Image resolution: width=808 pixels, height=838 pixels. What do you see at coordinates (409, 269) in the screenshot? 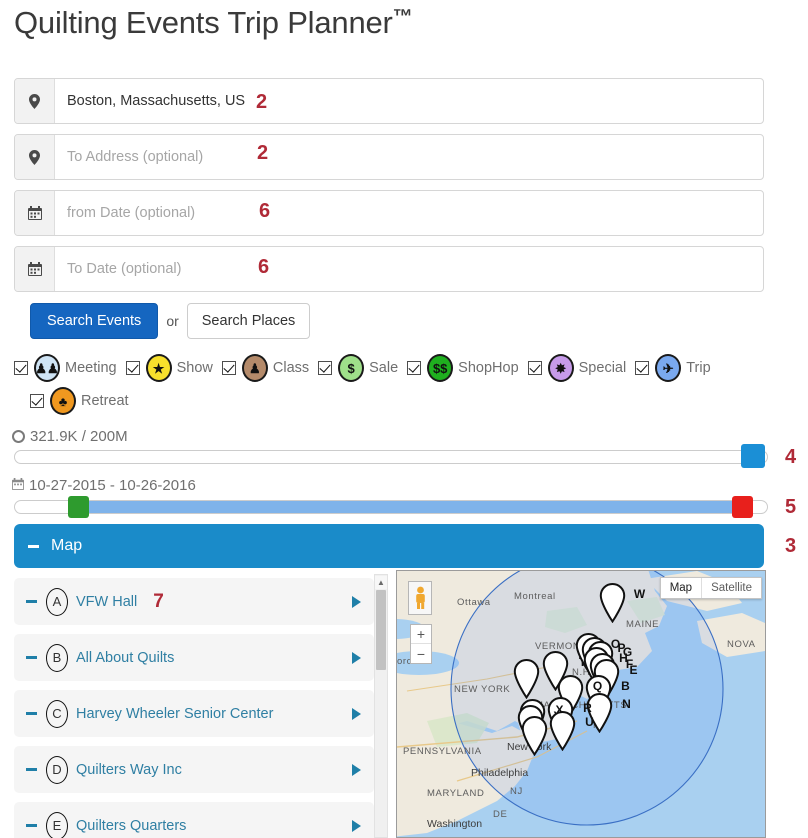
I see `to-date-input` at bounding box center [409, 269].